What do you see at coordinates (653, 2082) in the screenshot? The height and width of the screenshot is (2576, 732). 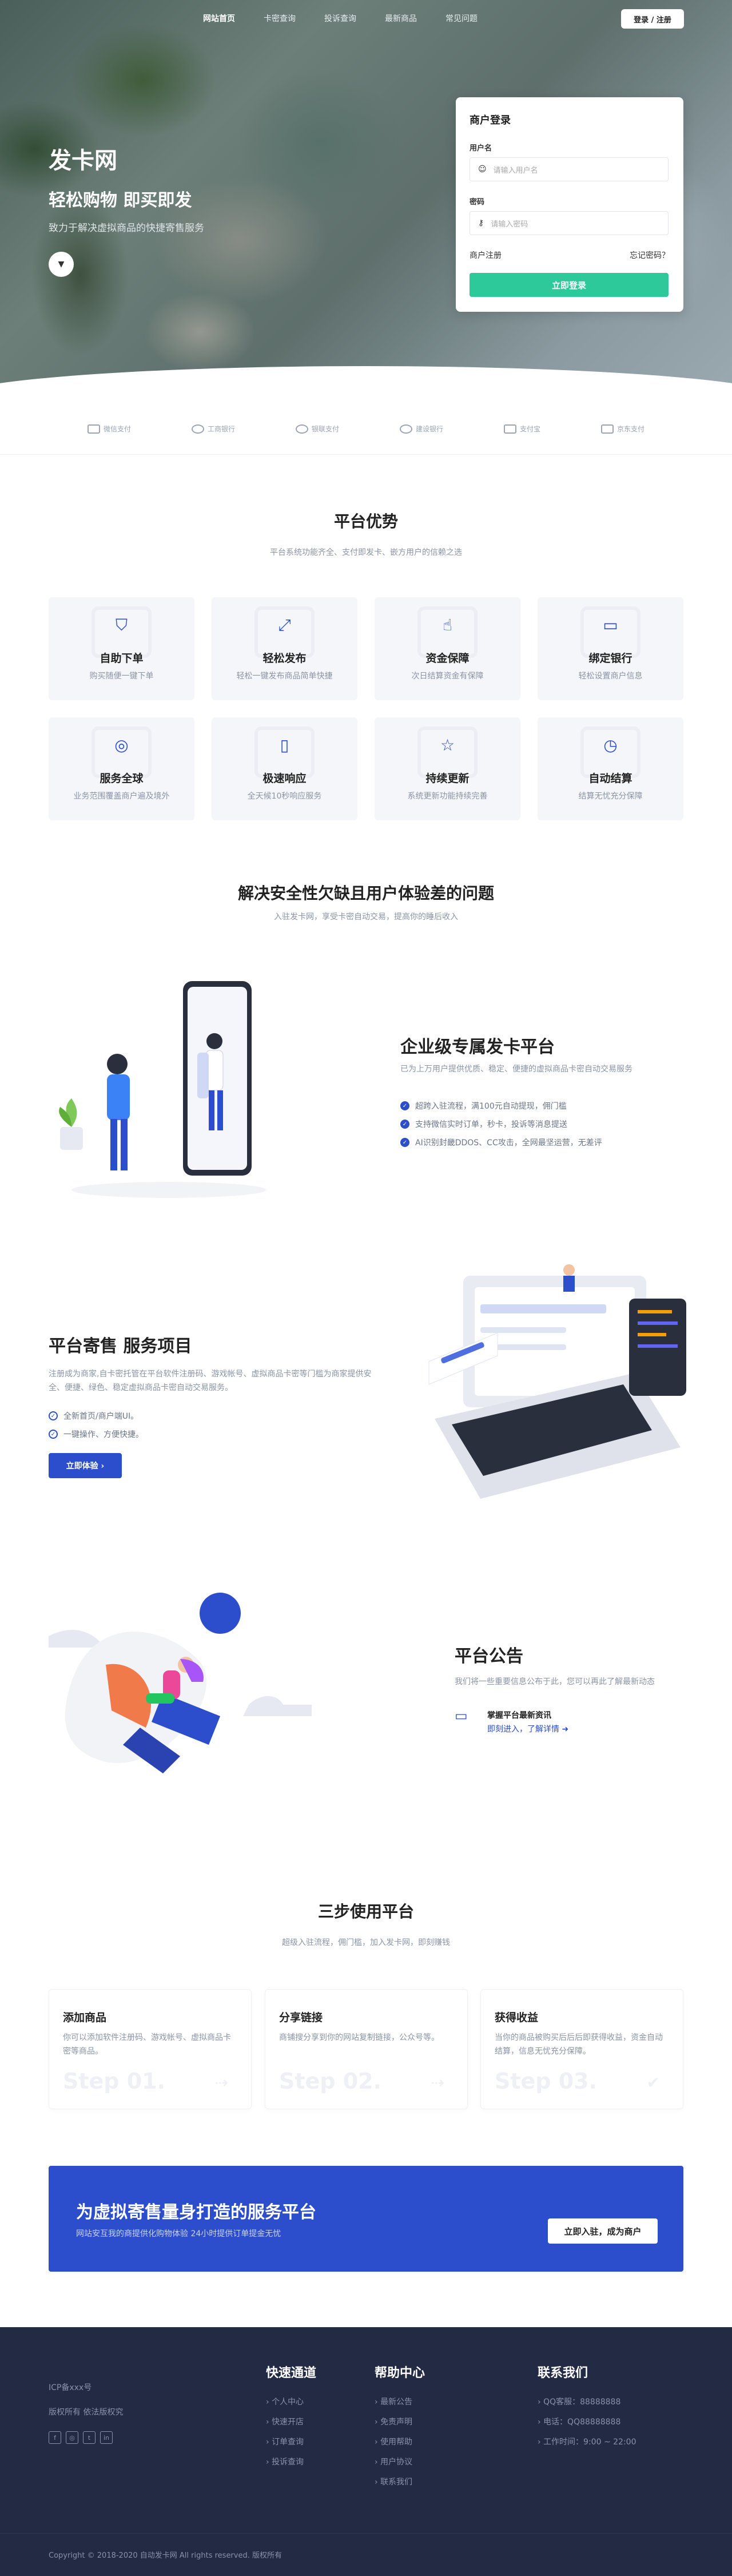 I see `check-icon: ✔` at bounding box center [653, 2082].